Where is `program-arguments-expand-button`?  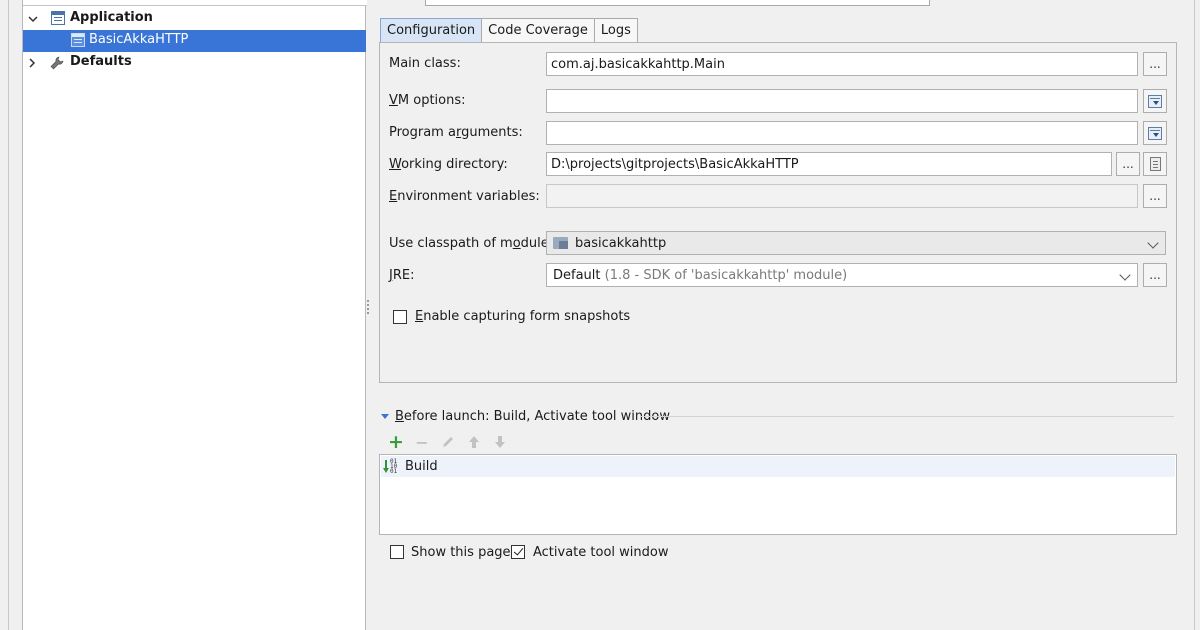 program-arguments-expand-button is located at coordinates (1155, 133).